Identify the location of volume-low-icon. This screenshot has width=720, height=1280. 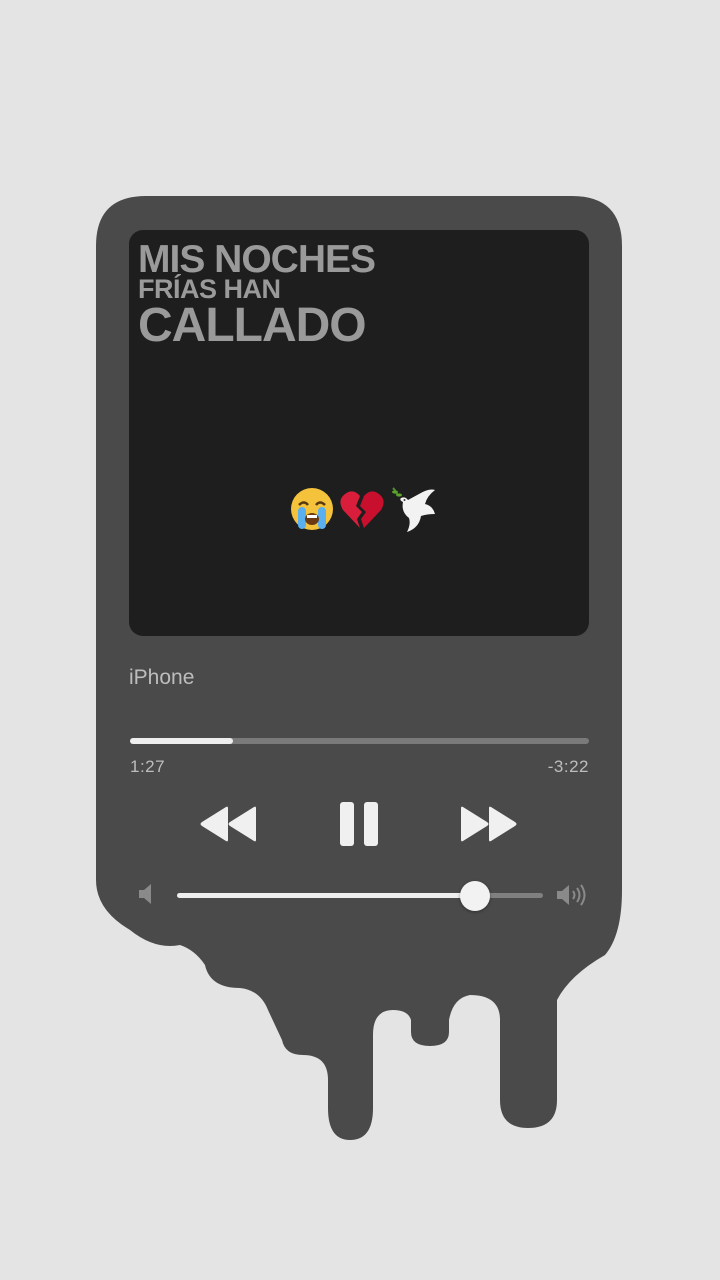
(145, 894).